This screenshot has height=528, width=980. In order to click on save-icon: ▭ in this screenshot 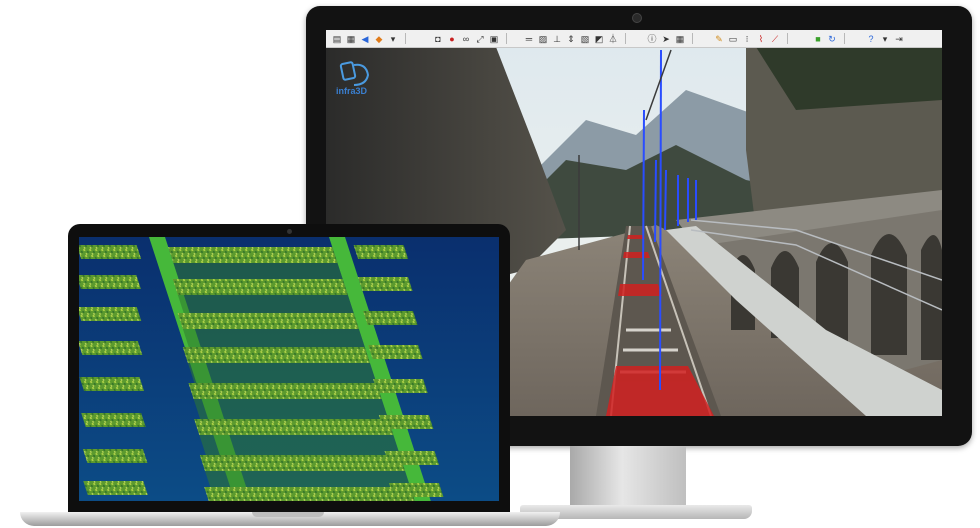, I will do `click(733, 39)`.